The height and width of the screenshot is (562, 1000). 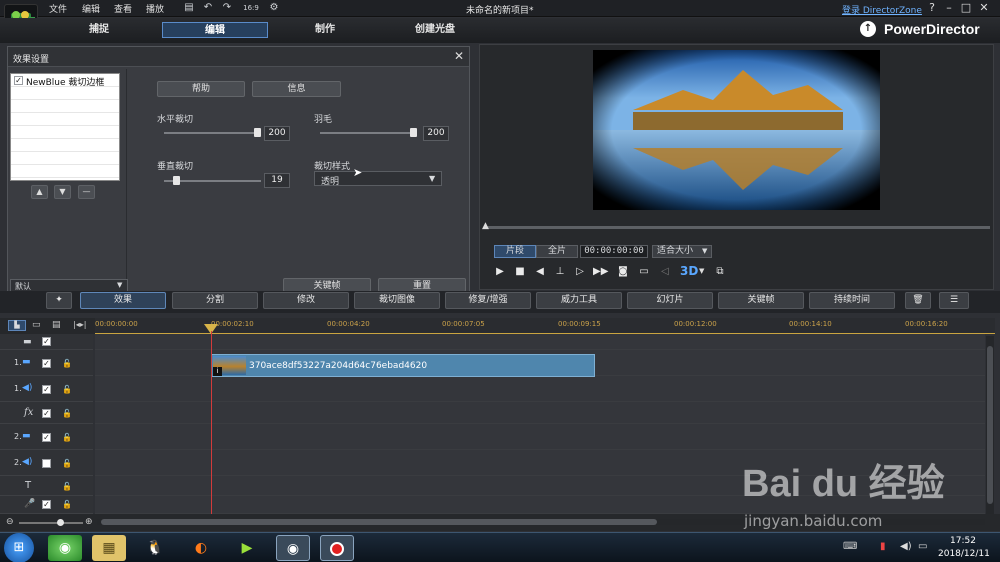 I want to click on move-up-button: ▲, so click(x=39, y=192).